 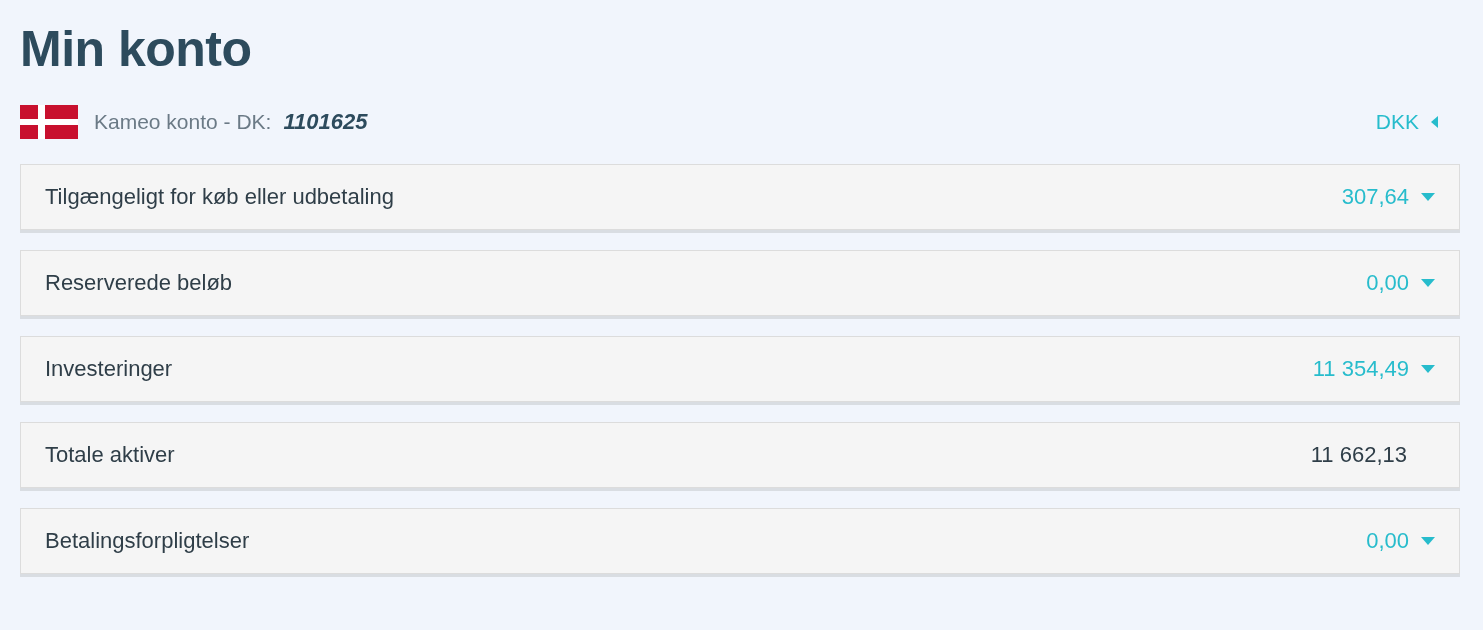 I want to click on flag-icon, so click(x=49, y=122).